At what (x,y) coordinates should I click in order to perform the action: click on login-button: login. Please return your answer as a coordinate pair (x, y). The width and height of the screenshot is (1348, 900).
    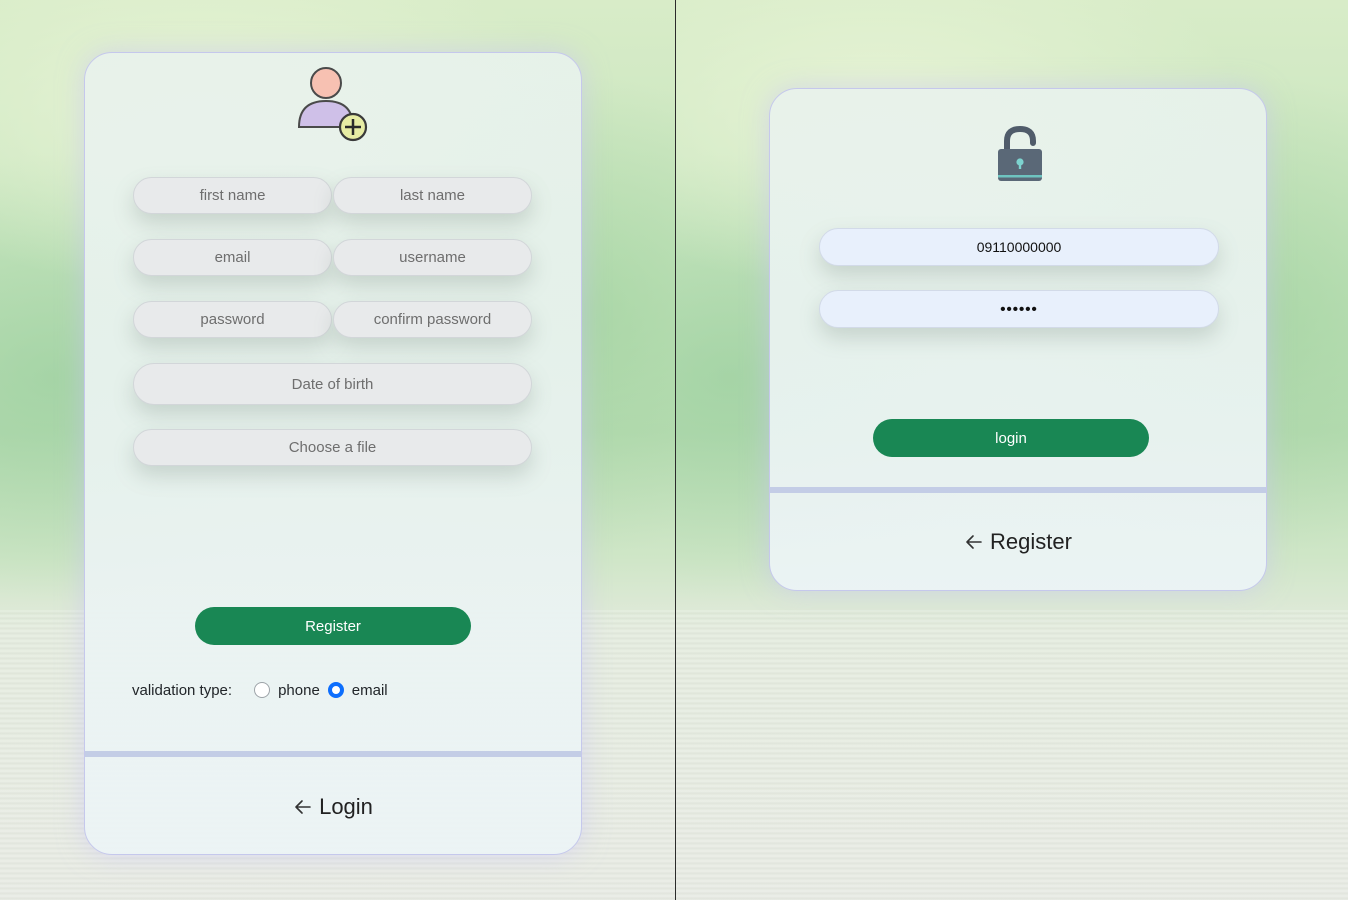
    Looking at the image, I should click on (1011, 438).